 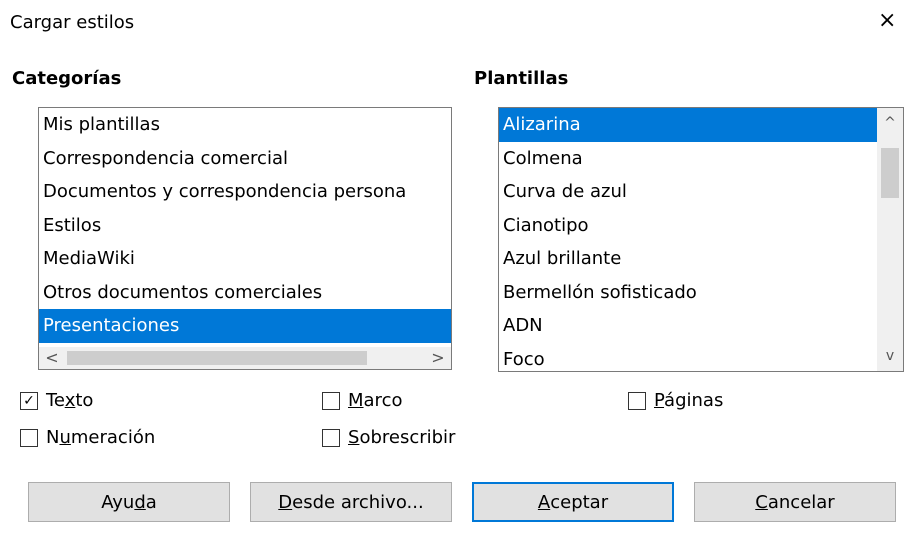 I want to click on scroll-right-icon: >, so click(x=438, y=358).